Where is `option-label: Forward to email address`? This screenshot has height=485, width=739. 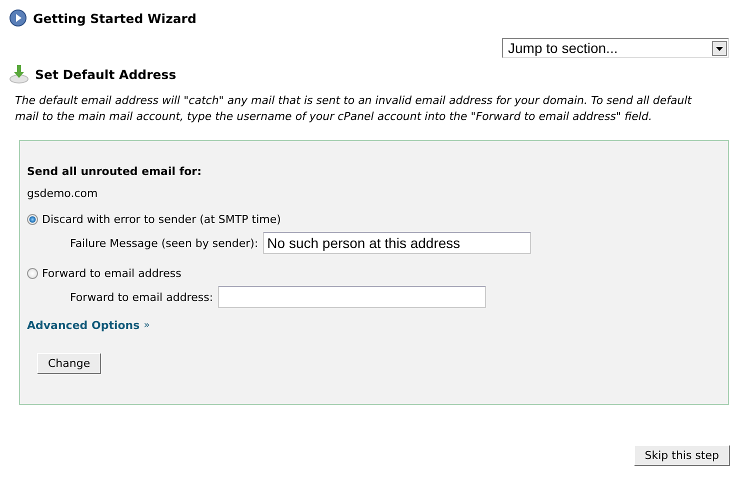
option-label: Forward to email address is located at coordinates (112, 273).